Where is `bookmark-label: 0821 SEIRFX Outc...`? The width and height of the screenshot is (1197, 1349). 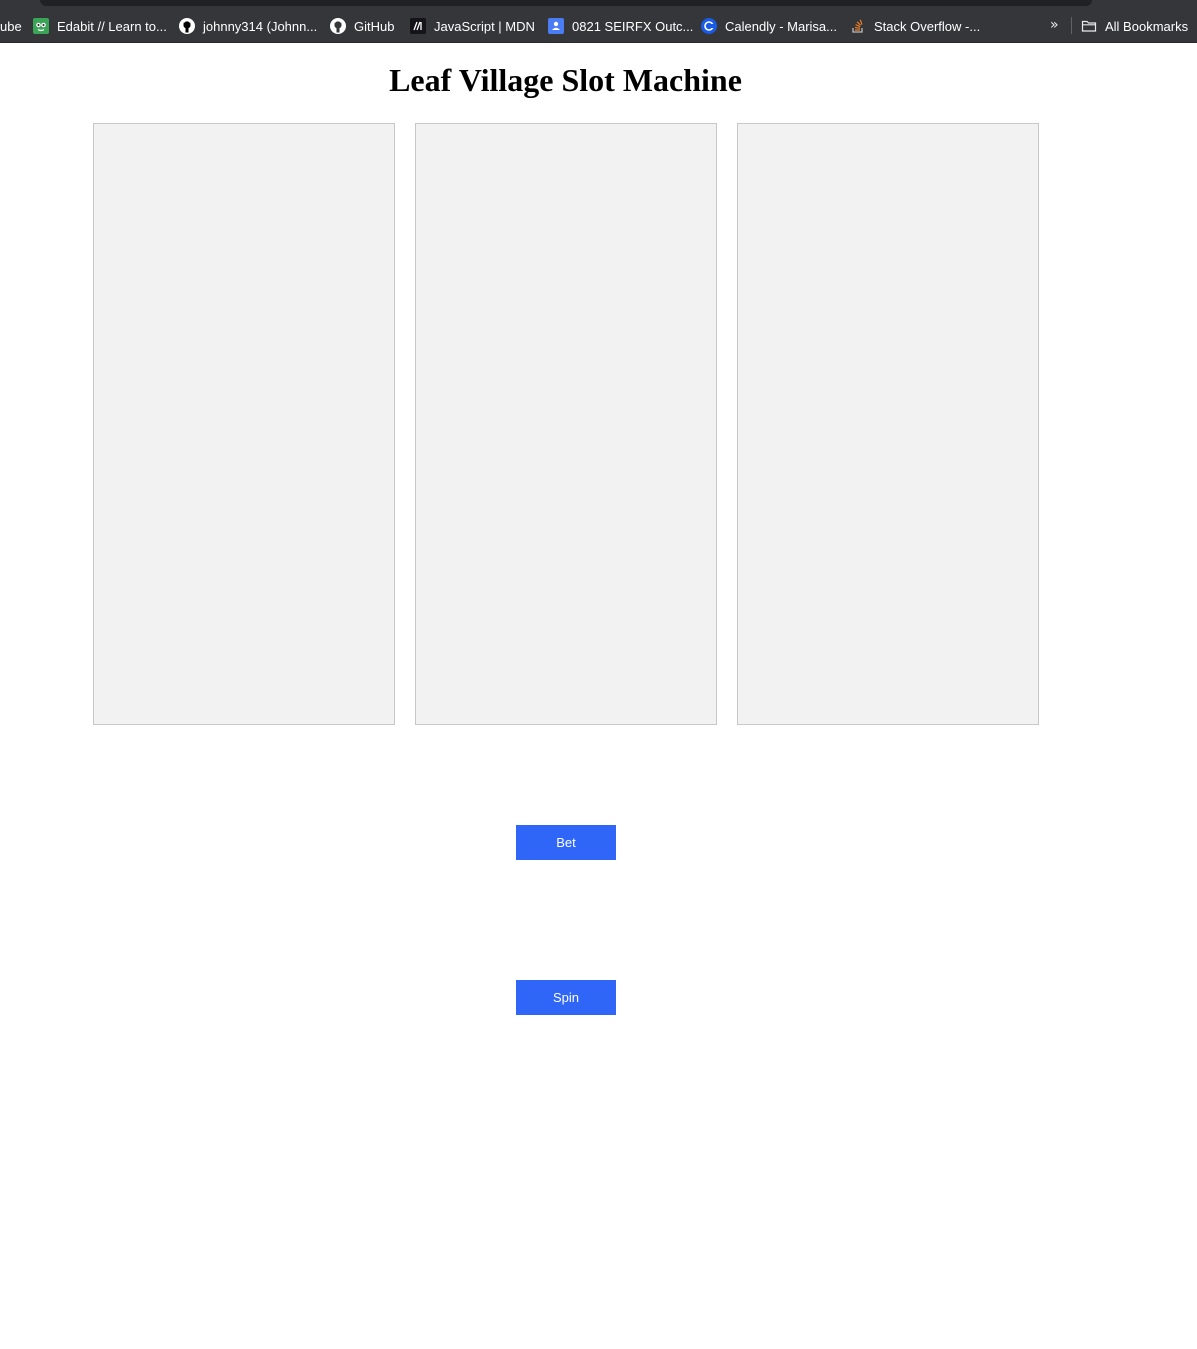 bookmark-label: 0821 SEIRFX Outc... is located at coordinates (633, 26).